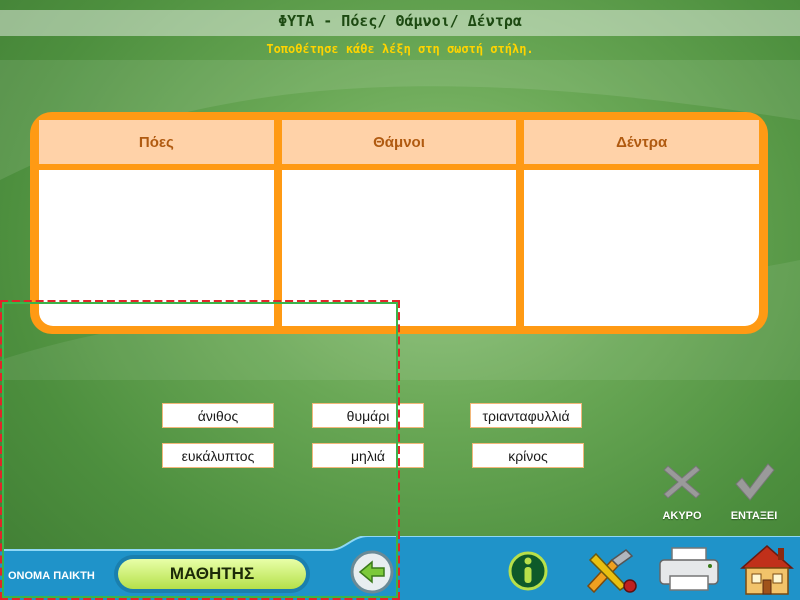 Image resolution: width=800 pixels, height=600 pixels. I want to click on instructions: Τοποθέτησε κάθε λέξη στη σωστή στήλη., so click(400, 49).